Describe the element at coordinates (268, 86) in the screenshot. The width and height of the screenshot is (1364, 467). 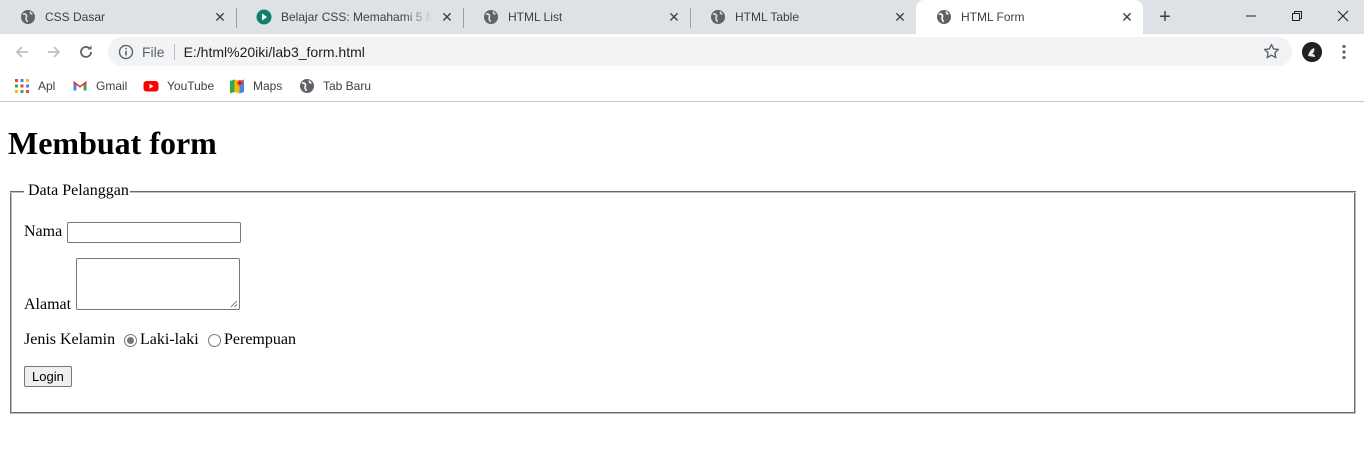
I see `bookmark-label: Maps` at that location.